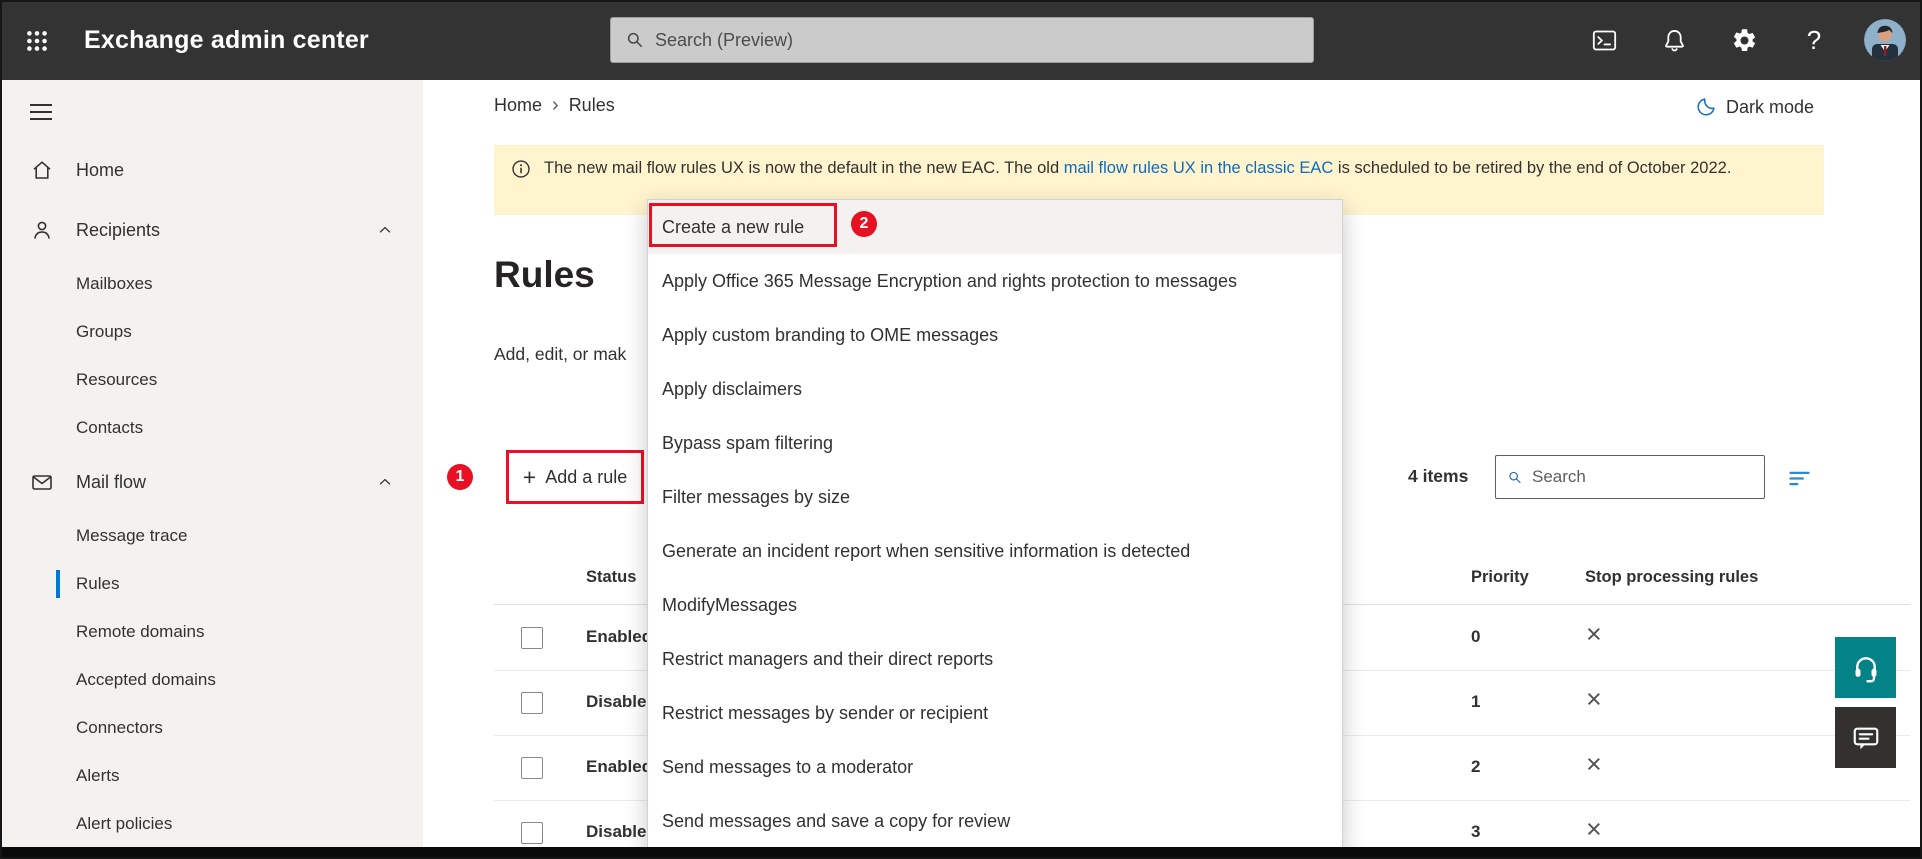 The height and width of the screenshot is (859, 1922). Describe the element at coordinates (1604, 40) in the screenshot. I see `cloud-shell-terminal-icon` at that location.